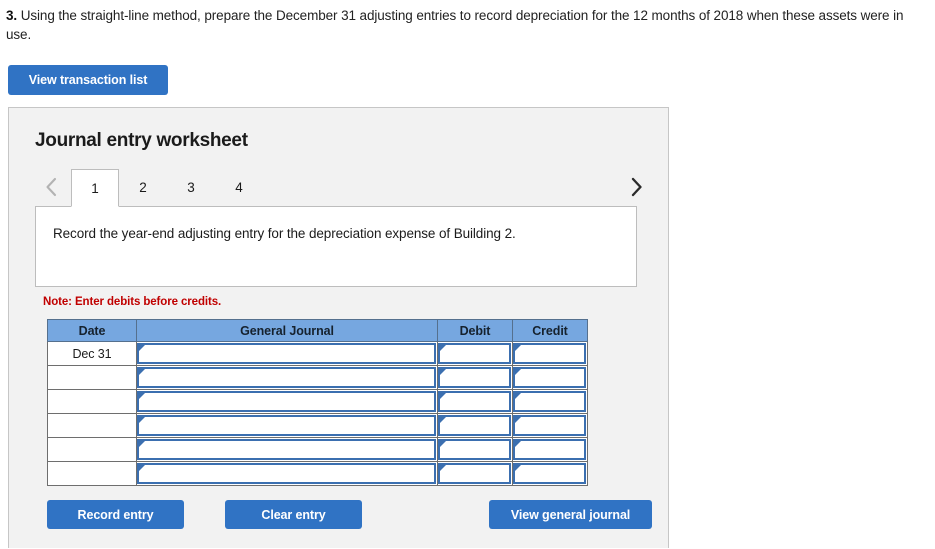  I want to click on tab-2: 2, so click(143, 187).